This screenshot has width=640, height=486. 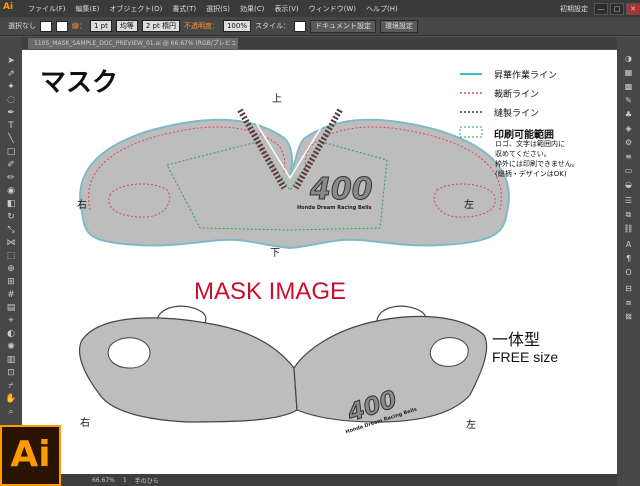 What do you see at coordinates (146, 481) in the screenshot?
I see `current-tool-readout: 手のひら` at bounding box center [146, 481].